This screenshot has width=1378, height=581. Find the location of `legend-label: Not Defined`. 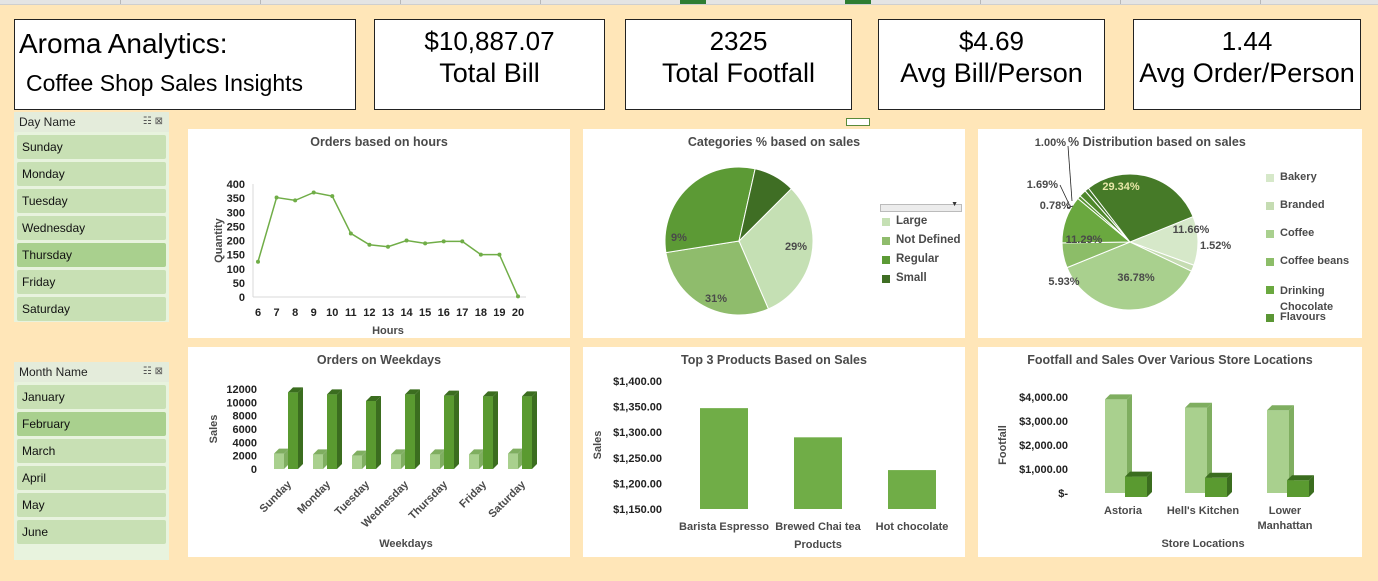

legend-label: Not Defined is located at coordinates (928, 240).